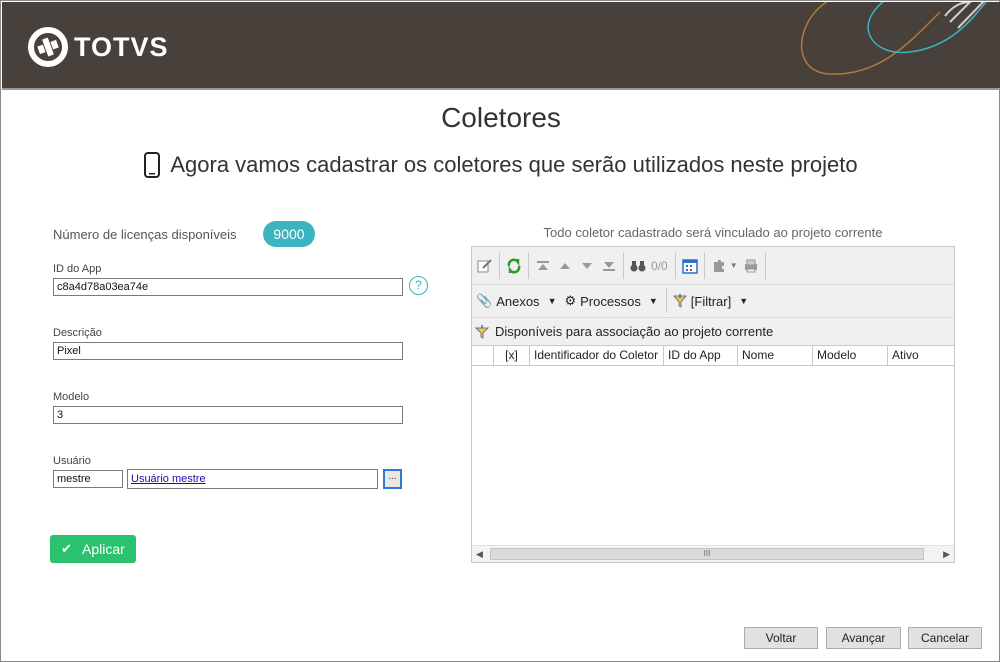  I want to click on filter-menu: [Filtrar] ▼, so click(710, 301).